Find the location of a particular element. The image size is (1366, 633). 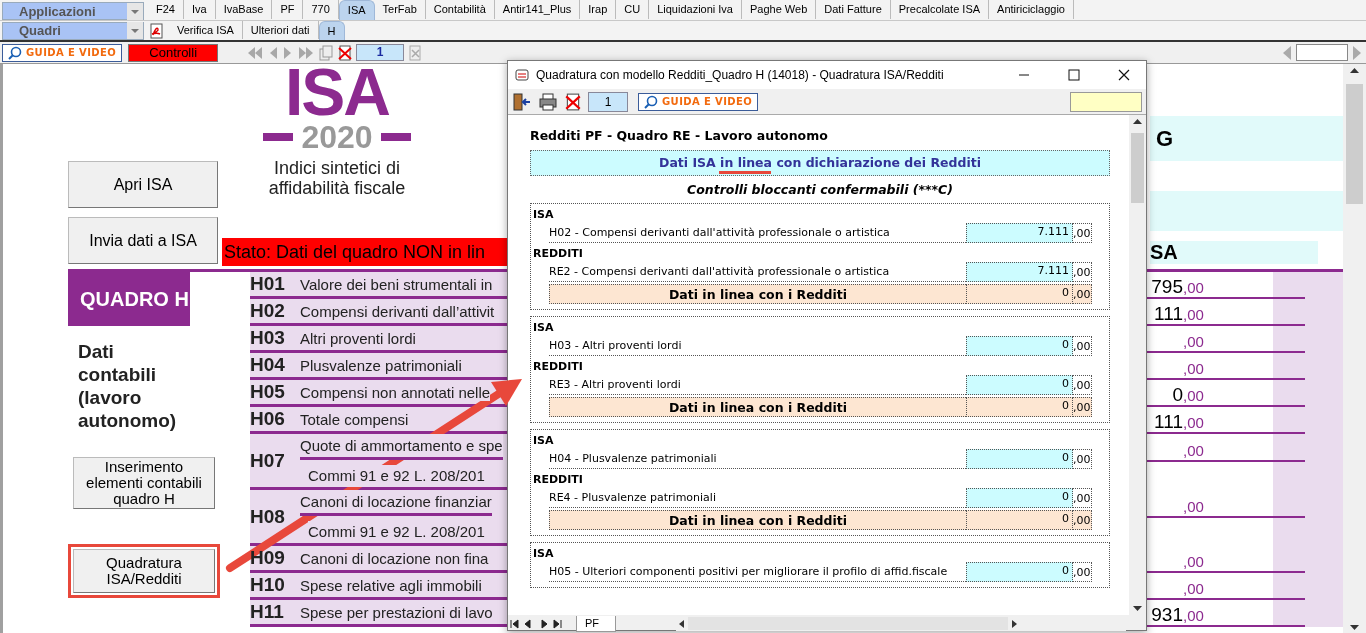

row-code: H08 is located at coordinates (268, 516).